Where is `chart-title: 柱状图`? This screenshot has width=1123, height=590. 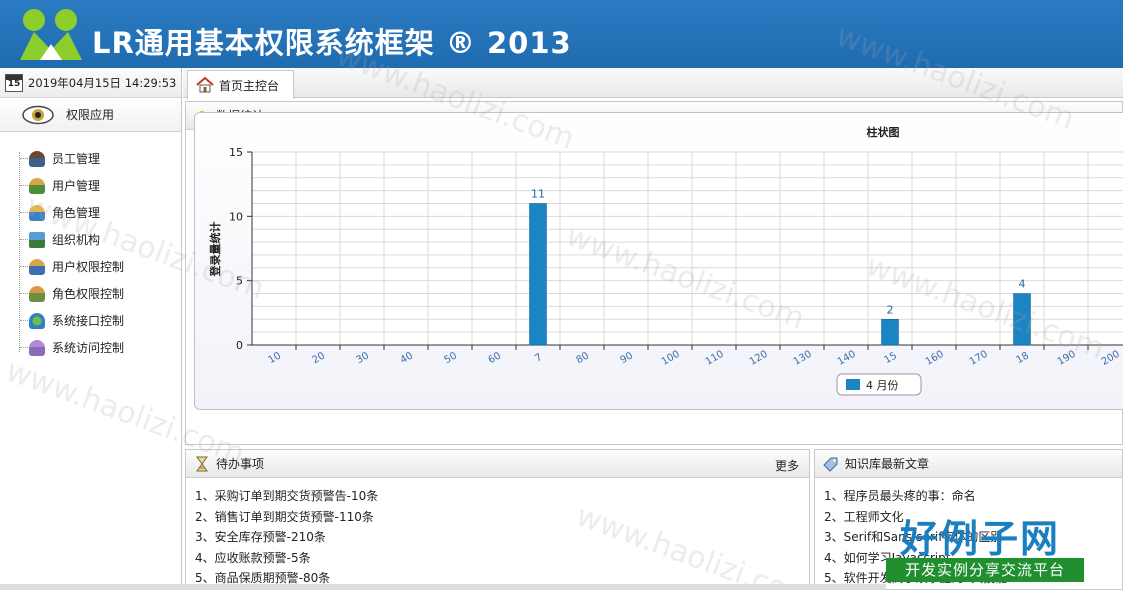 chart-title: 柱状图 is located at coordinates (883, 132).